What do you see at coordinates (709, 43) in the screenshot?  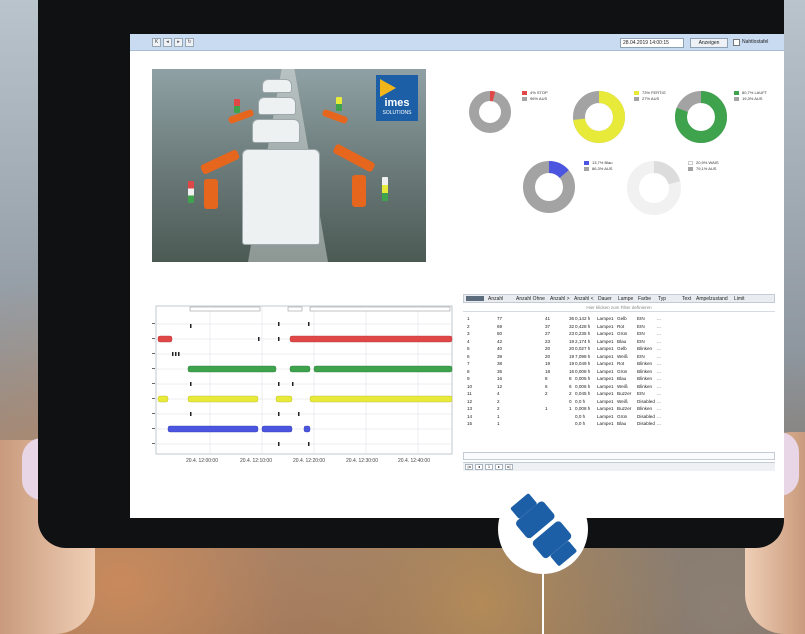 I see `show-button: Anzeigen` at bounding box center [709, 43].